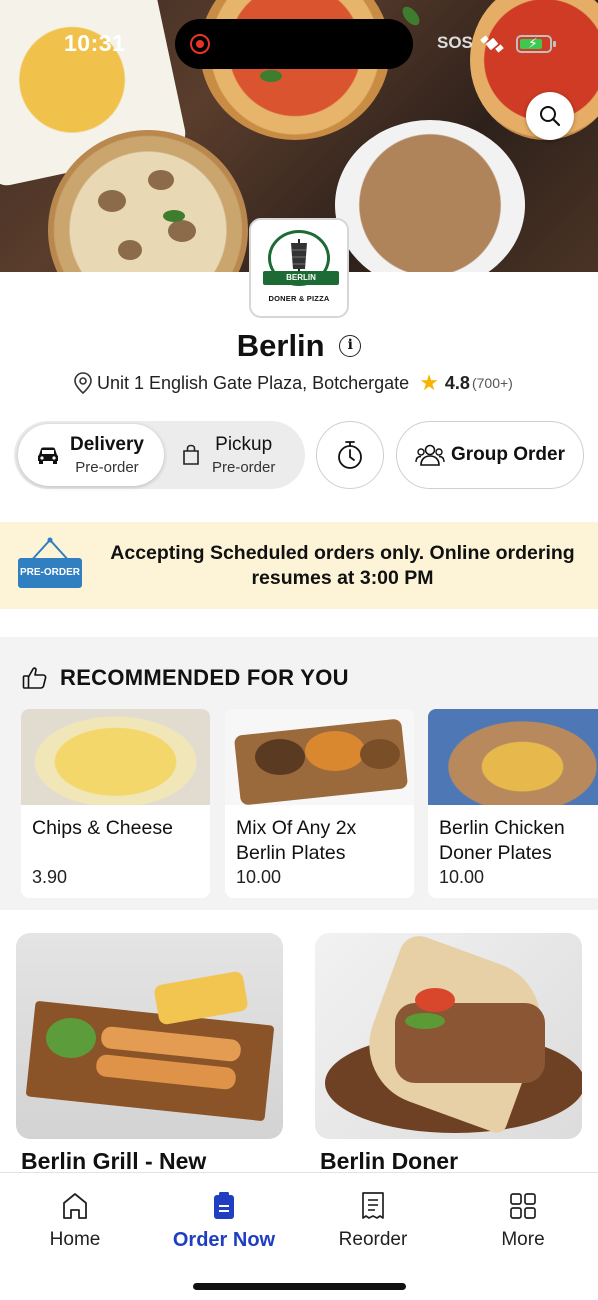 The image size is (598, 1300). Describe the element at coordinates (457, 382) in the screenshot. I see `store-rating: 4.8` at that location.